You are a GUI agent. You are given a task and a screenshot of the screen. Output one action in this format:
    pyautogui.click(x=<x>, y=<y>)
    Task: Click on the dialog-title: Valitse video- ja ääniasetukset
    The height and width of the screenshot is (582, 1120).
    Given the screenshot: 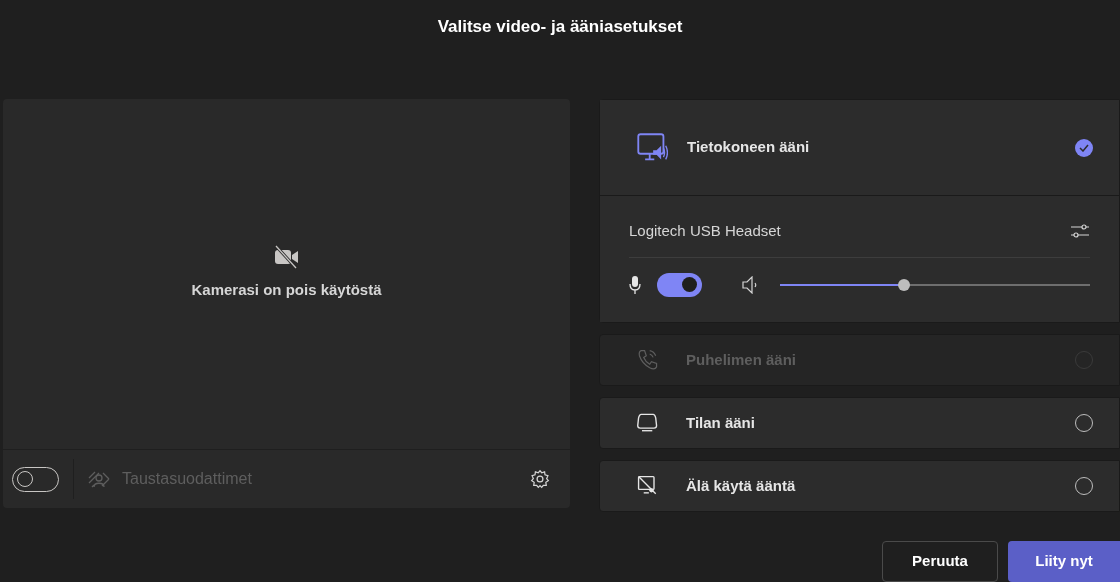 What is the action you would take?
    pyautogui.click(x=560, y=27)
    